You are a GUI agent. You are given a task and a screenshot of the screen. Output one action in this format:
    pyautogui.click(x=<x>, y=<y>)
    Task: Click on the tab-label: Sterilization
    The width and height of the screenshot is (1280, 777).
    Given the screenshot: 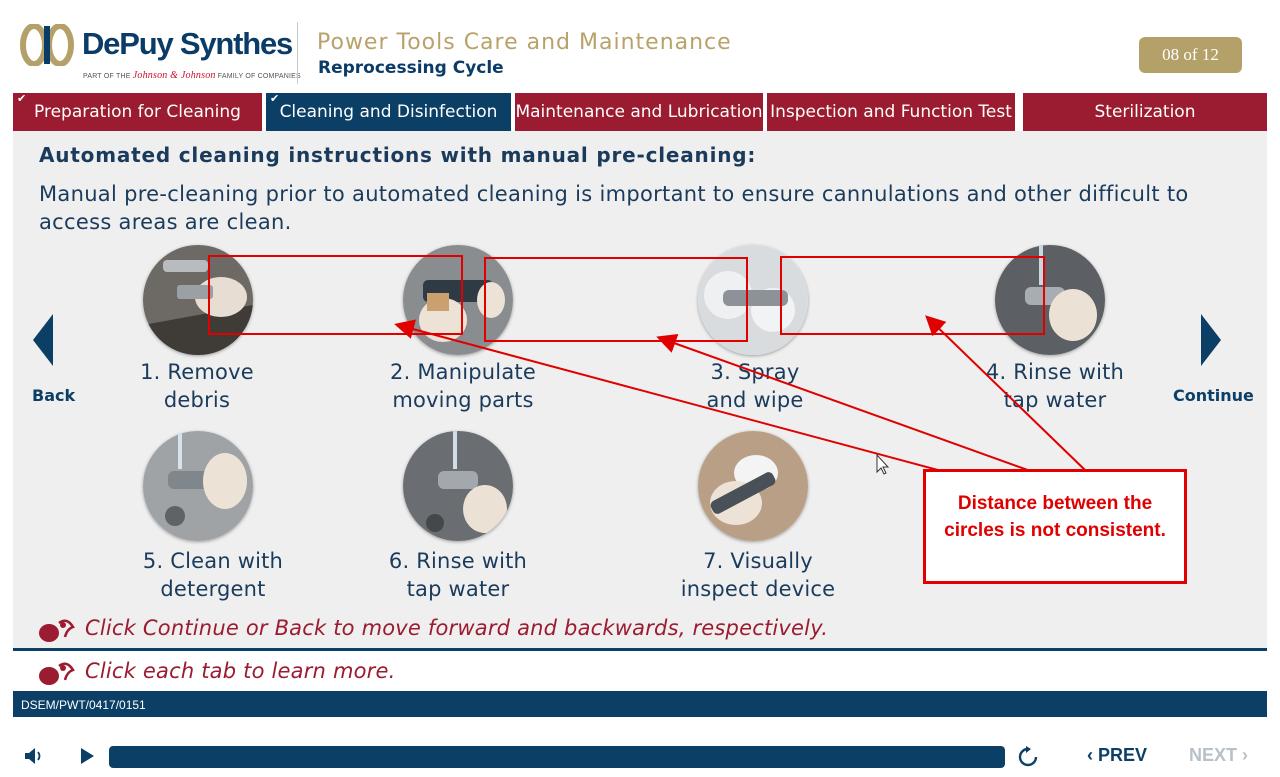 What is the action you would take?
    pyautogui.click(x=1145, y=112)
    